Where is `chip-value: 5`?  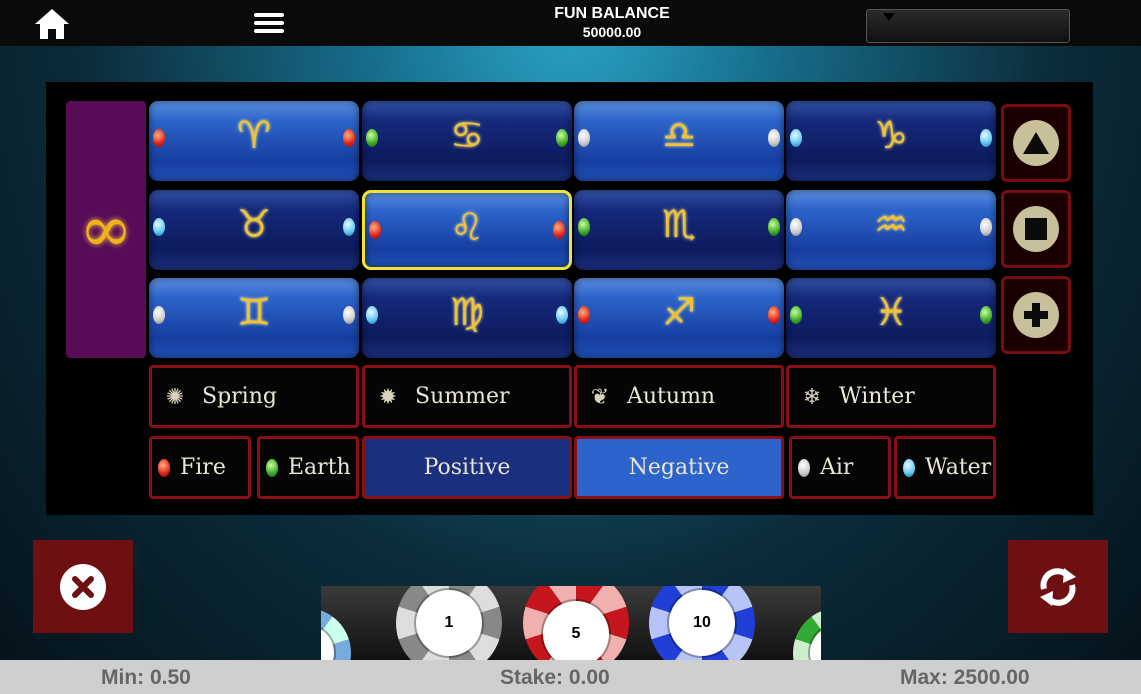 chip-value: 5 is located at coordinates (576, 630).